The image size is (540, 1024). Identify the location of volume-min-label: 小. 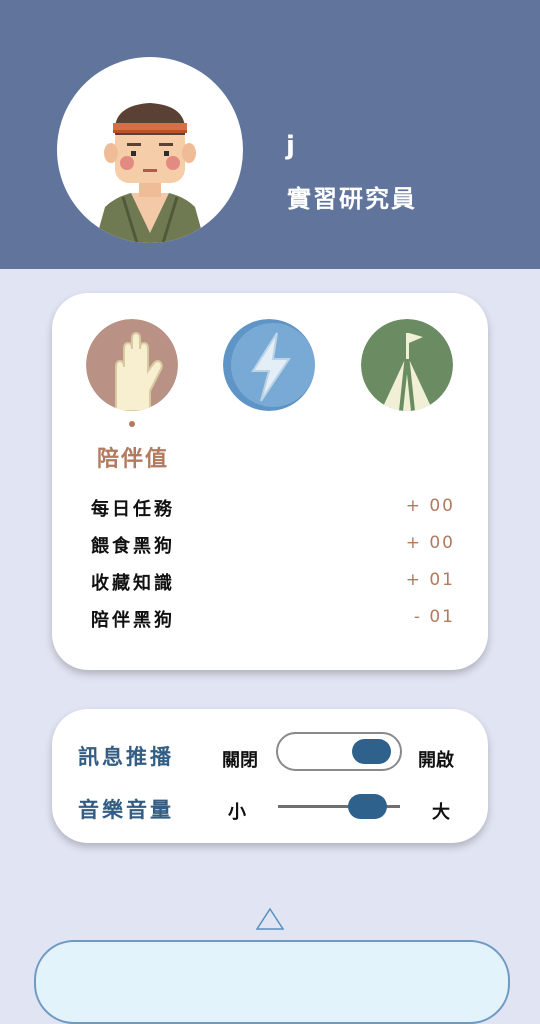
(237, 812).